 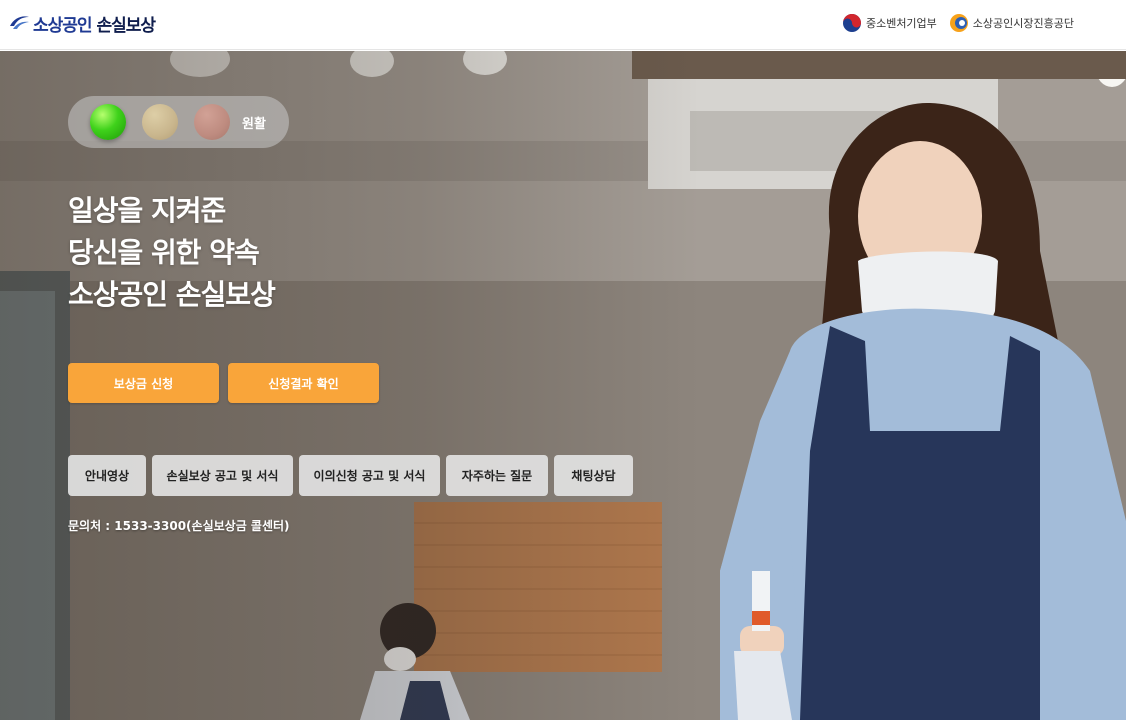 What do you see at coordinates (369, 475) in the screenshot?
I see `objection-notice-button: 이의신청 공고 및 서식` at bounding box center [369, 475].